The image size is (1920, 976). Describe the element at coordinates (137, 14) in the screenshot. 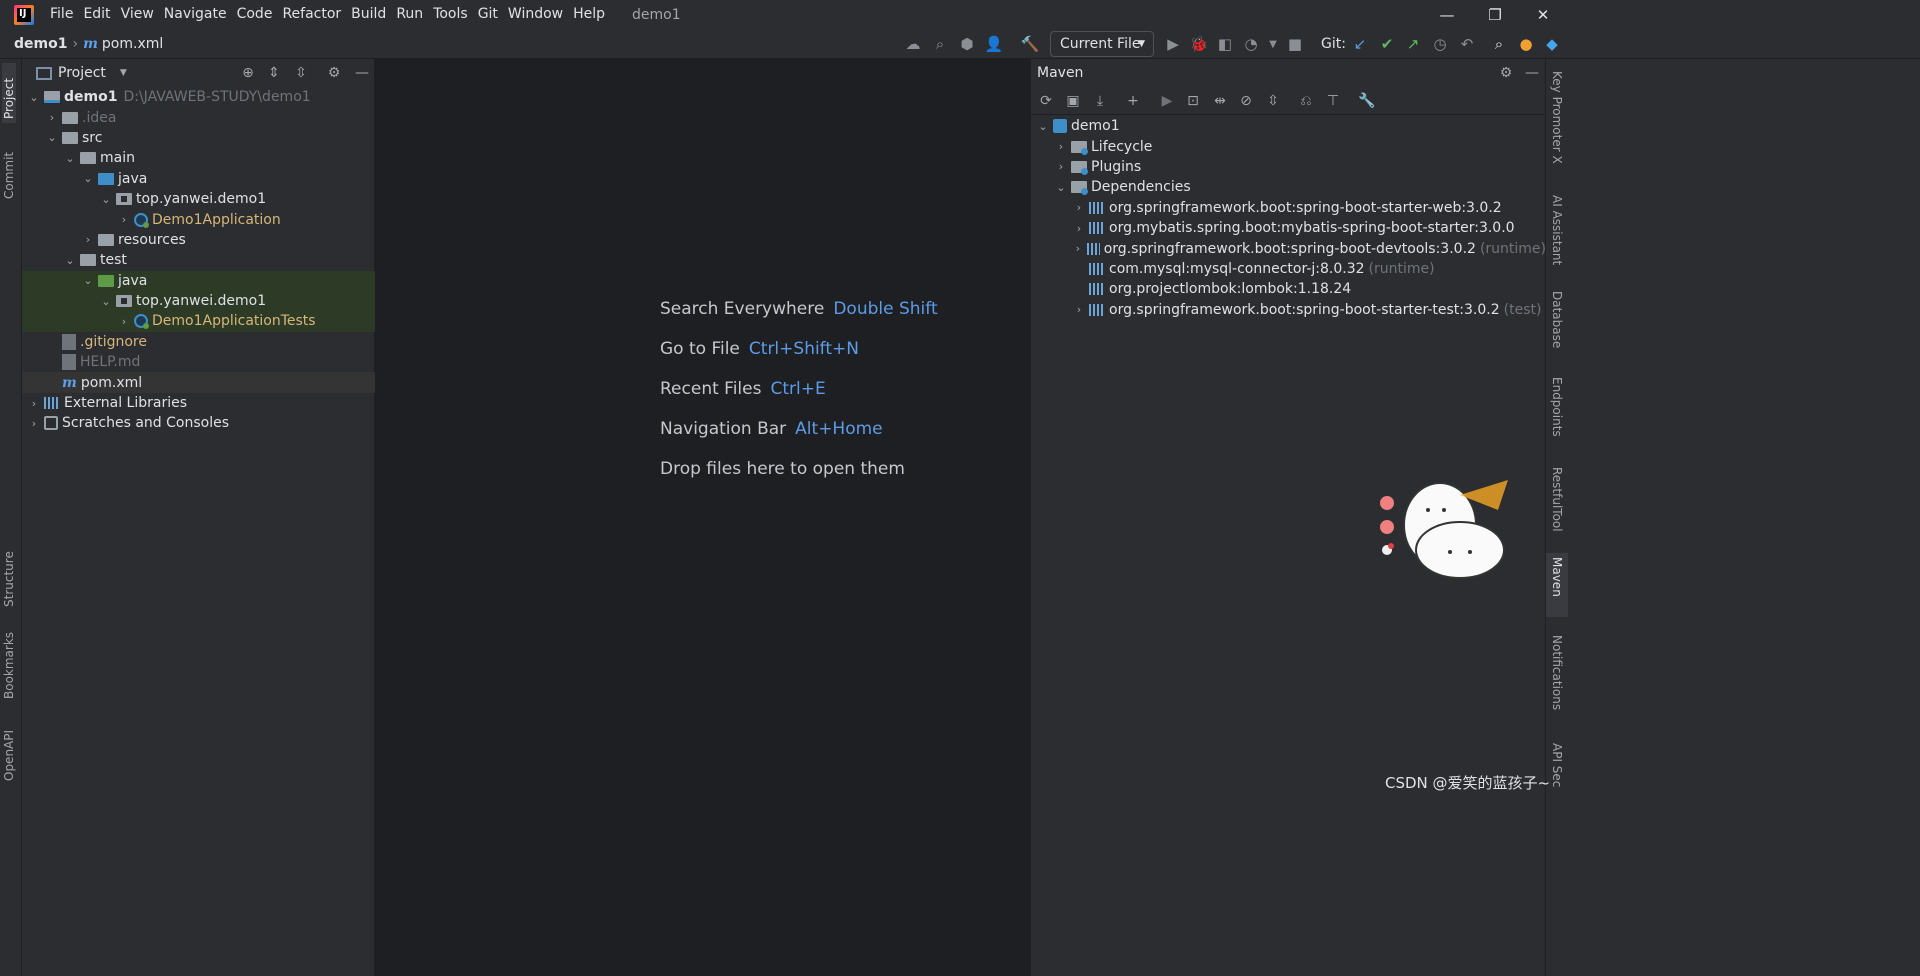

I see `menu-view: View` at that location.